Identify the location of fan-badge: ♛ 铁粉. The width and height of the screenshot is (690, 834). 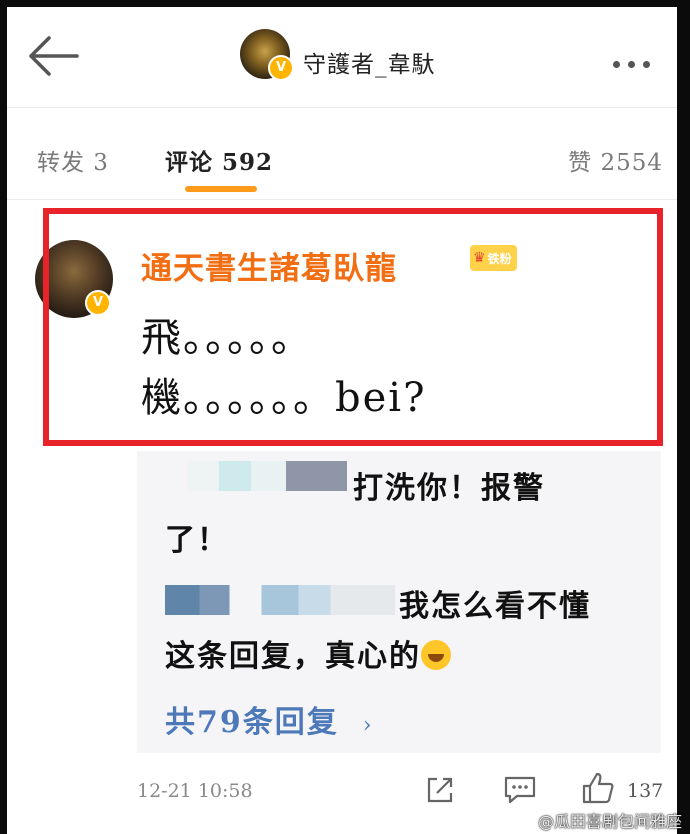
(493, 258).